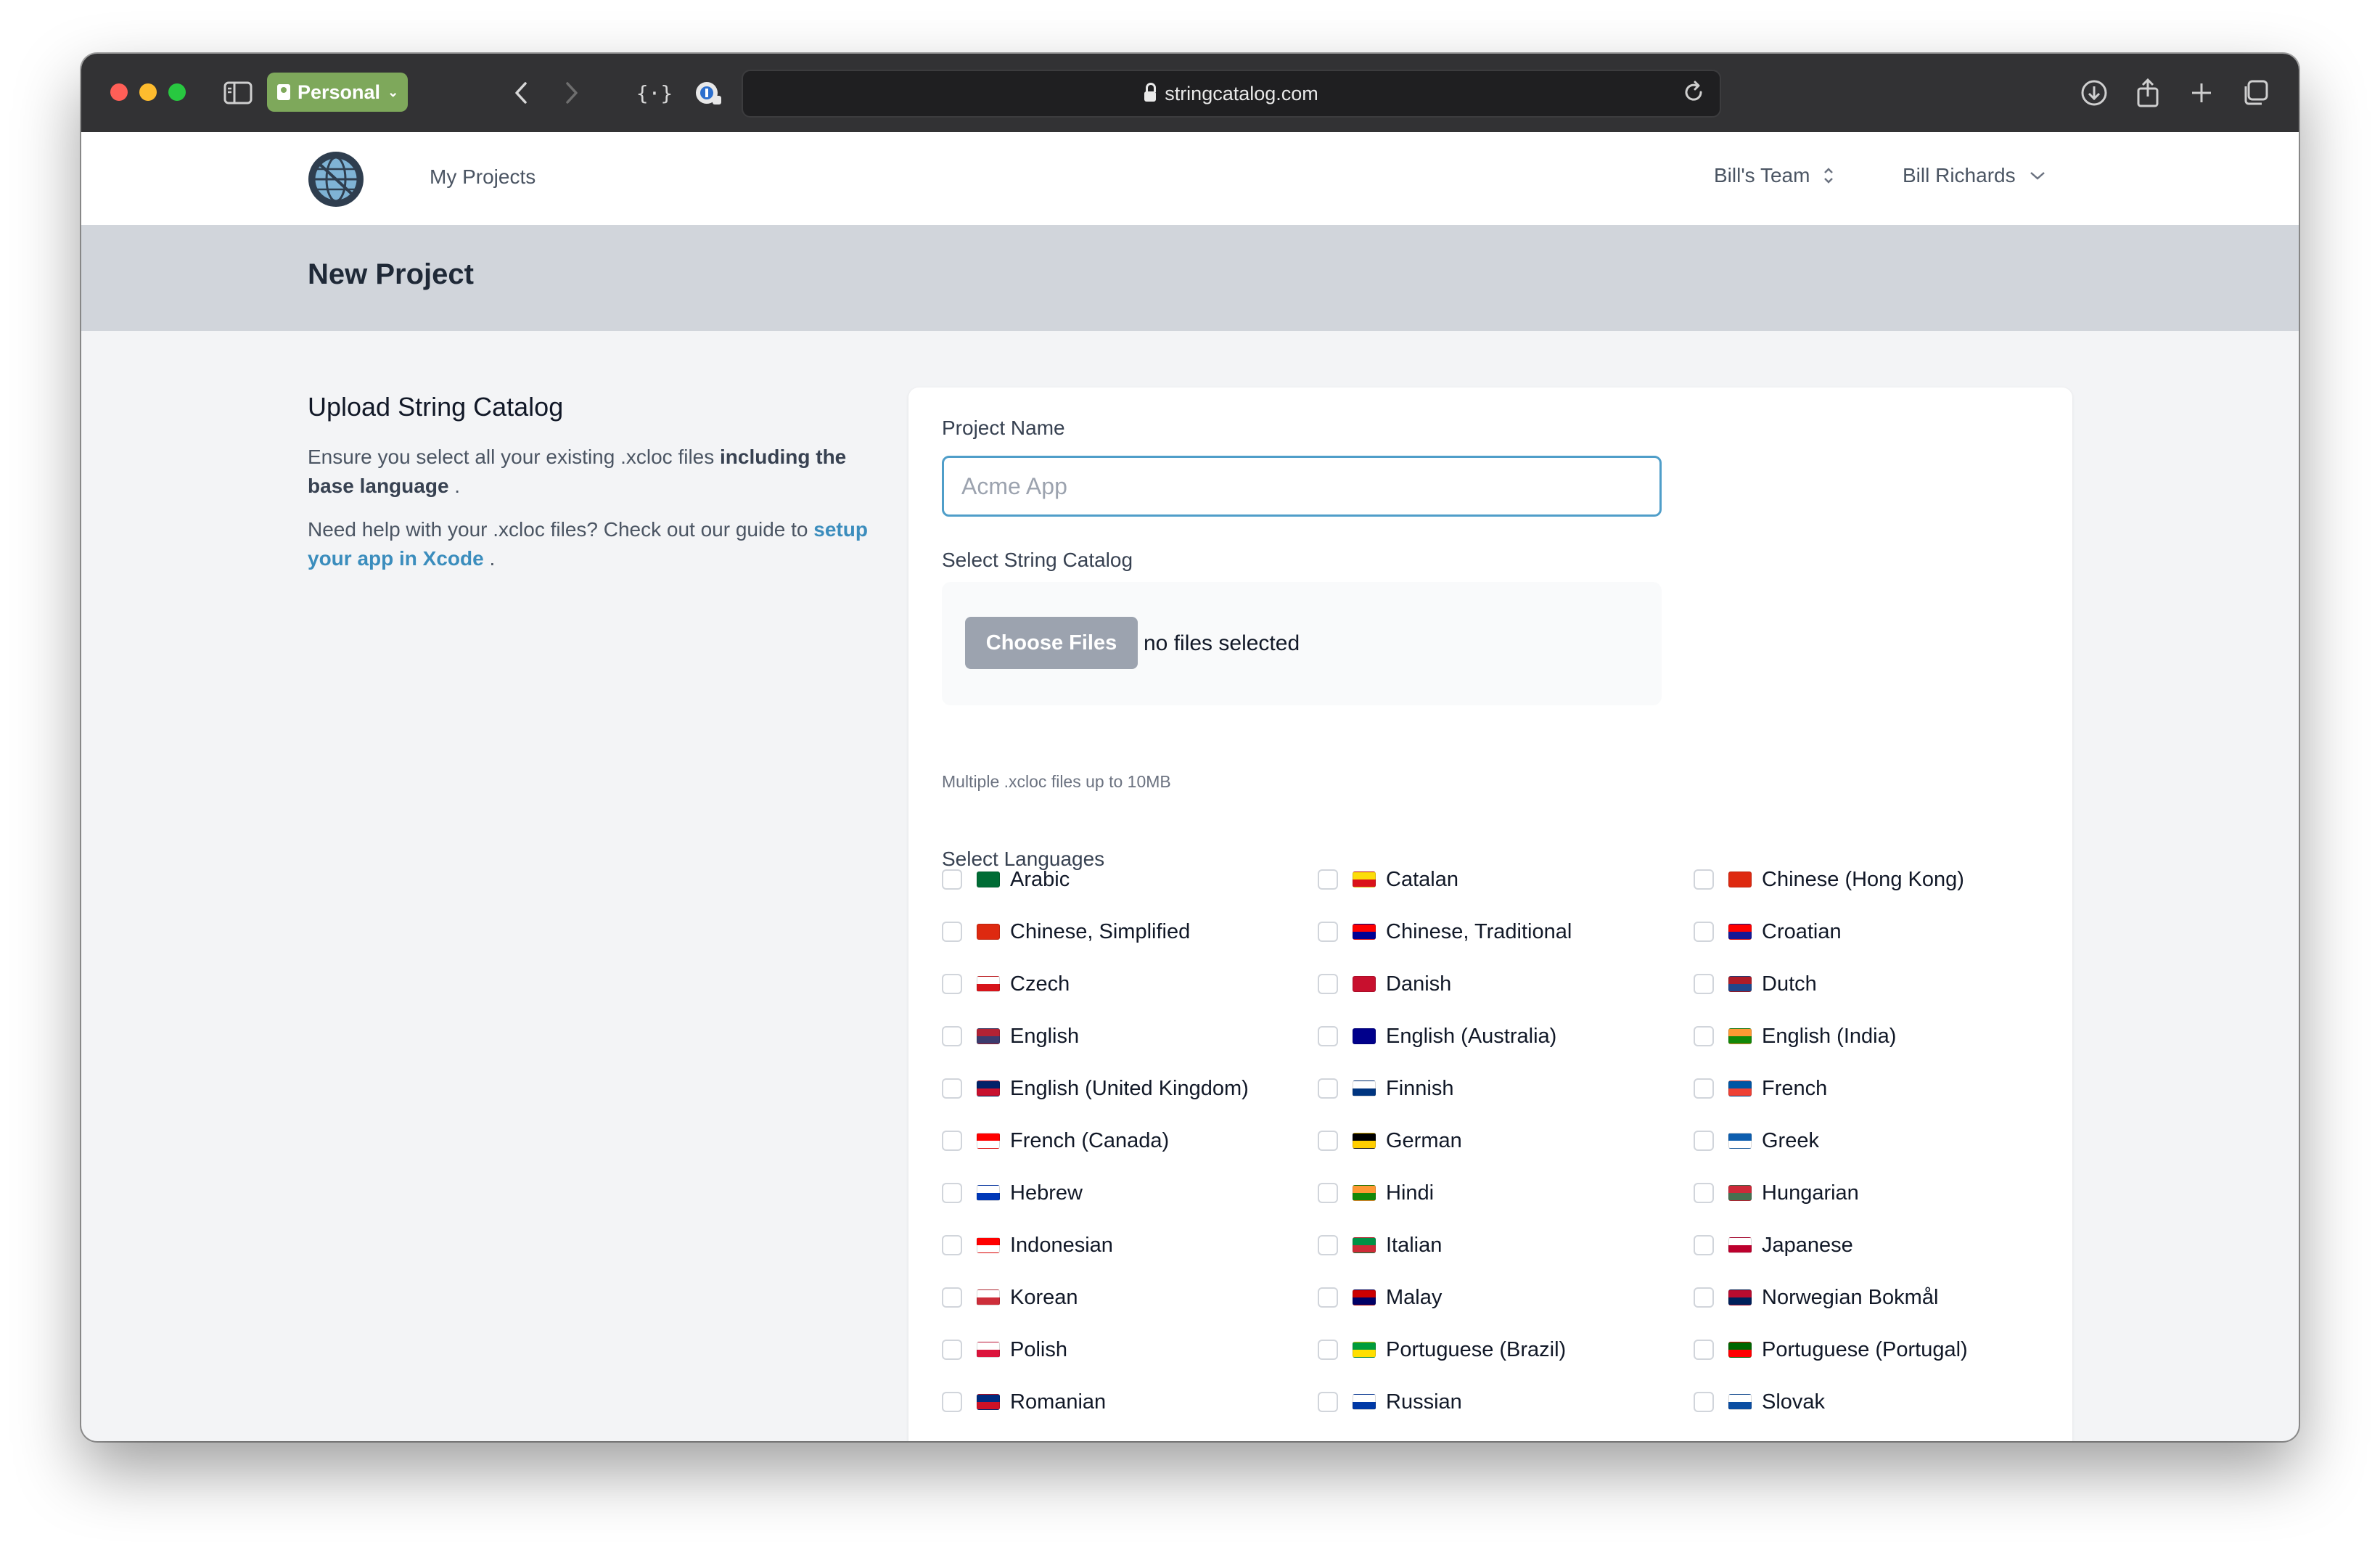 Image resolution: width=2380 pixels, height=1550 pixels. What do you see at coordinates (1755, 984) in the screenshot?
I see `language-option: Dutch` at bounding box center [1755, 984].